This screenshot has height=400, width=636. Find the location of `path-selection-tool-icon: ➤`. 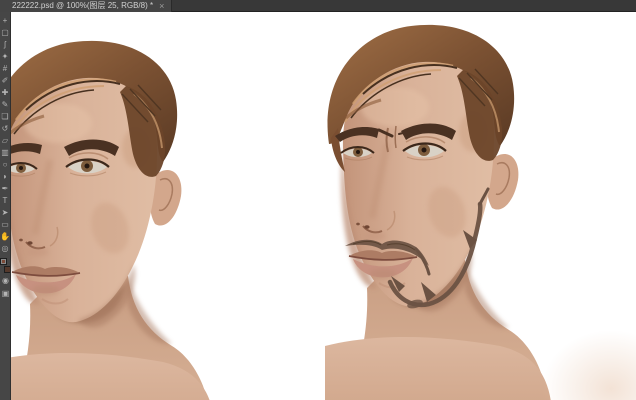

path-selection-tool-icon: ➤ is located at coordinates (5, 213).